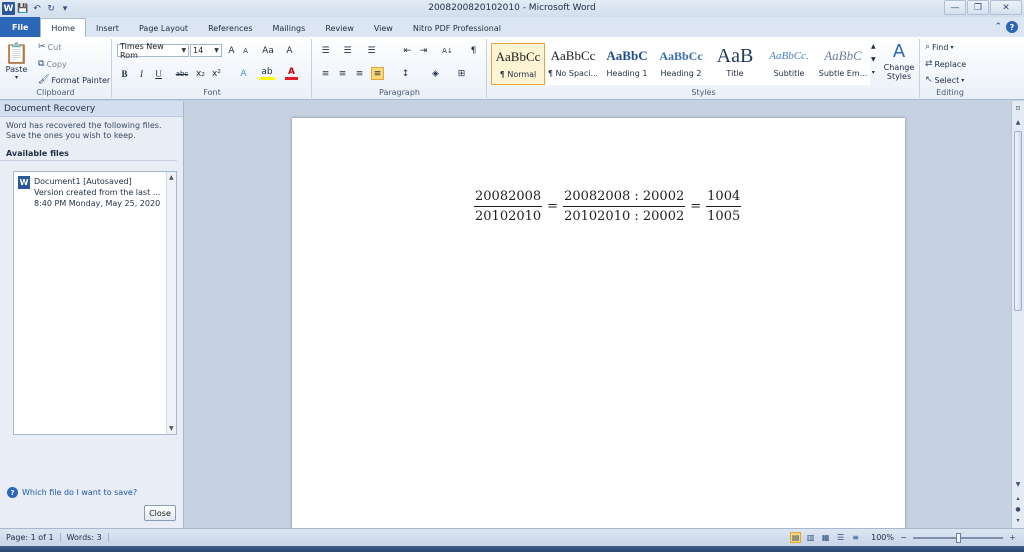 The width and height of the screenshot is (1024, 552). I want to click on find-button: ⌕ Find ▾, so click(939, 47).